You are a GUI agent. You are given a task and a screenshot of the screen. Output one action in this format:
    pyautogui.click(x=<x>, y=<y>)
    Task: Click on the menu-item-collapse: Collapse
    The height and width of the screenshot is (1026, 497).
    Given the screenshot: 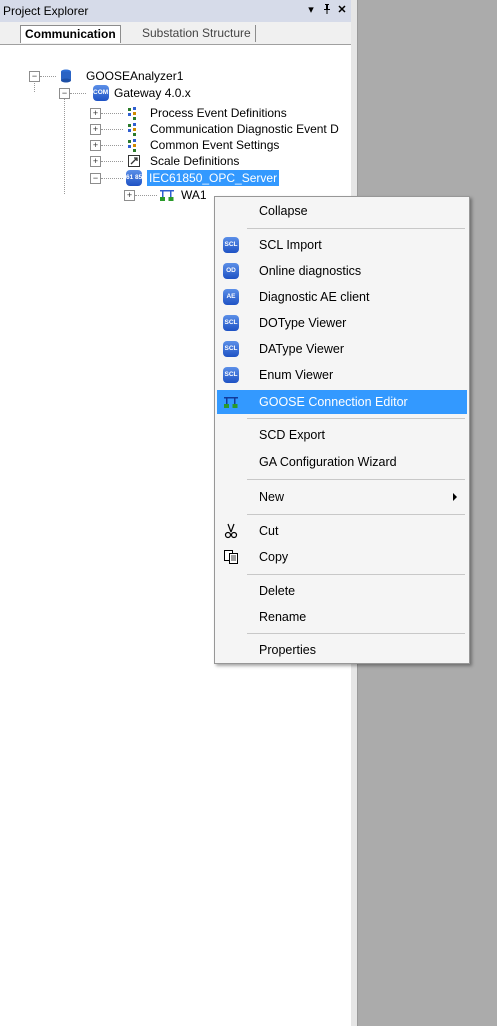 What is the action you would take?
    pyautogui.click(x=342, y=211)
    